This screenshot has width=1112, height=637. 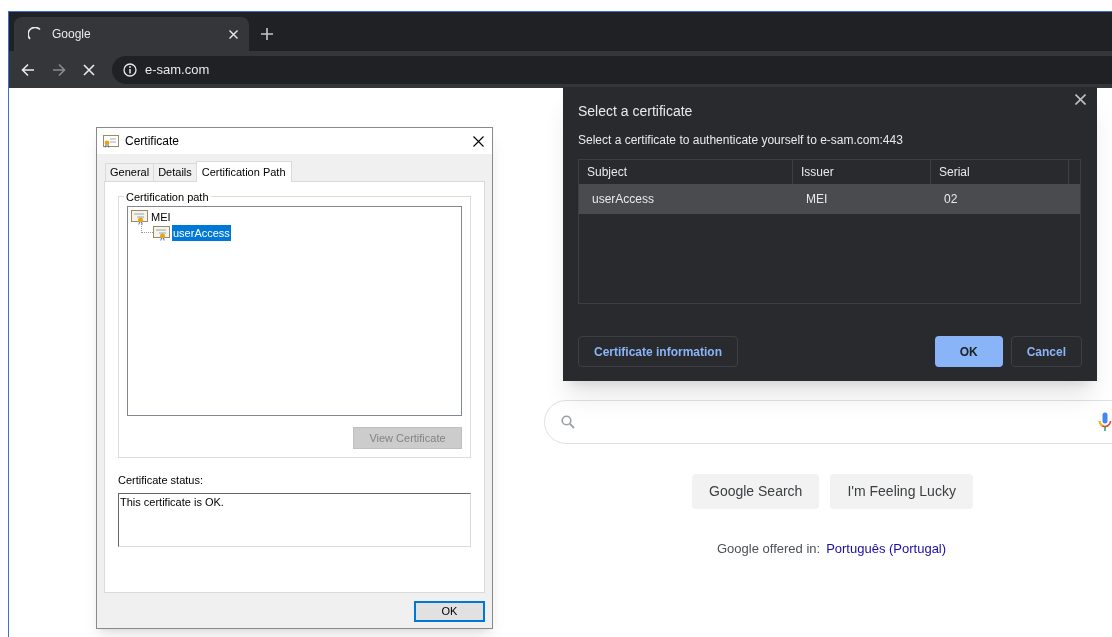 I want to click on table-row: userAccess MEI 02, so click(x=829, y=199).